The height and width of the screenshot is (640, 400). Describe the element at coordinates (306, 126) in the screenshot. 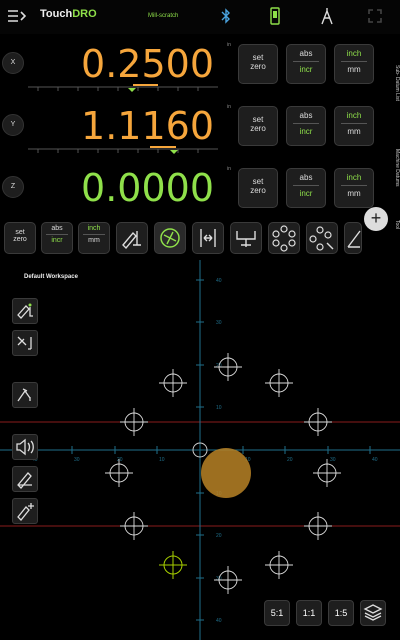

I see `abs-incr-toggle-y: abs incr` at that location.